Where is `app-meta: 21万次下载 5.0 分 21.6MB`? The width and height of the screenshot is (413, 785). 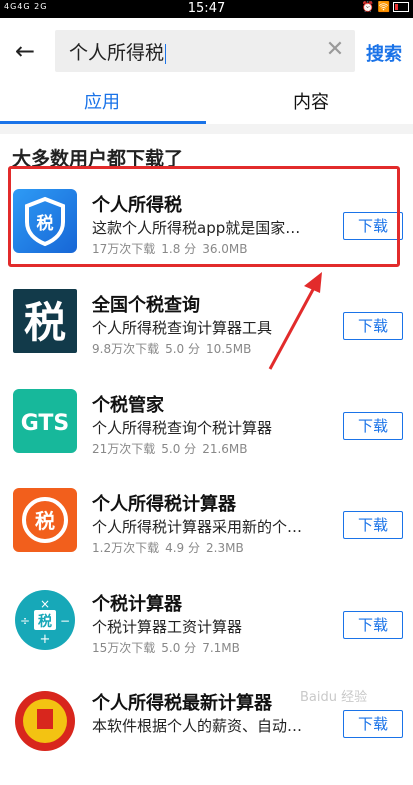 app-meta: 21万次下载 5.0 分 21.6MB is located at coordinates (173, 448).